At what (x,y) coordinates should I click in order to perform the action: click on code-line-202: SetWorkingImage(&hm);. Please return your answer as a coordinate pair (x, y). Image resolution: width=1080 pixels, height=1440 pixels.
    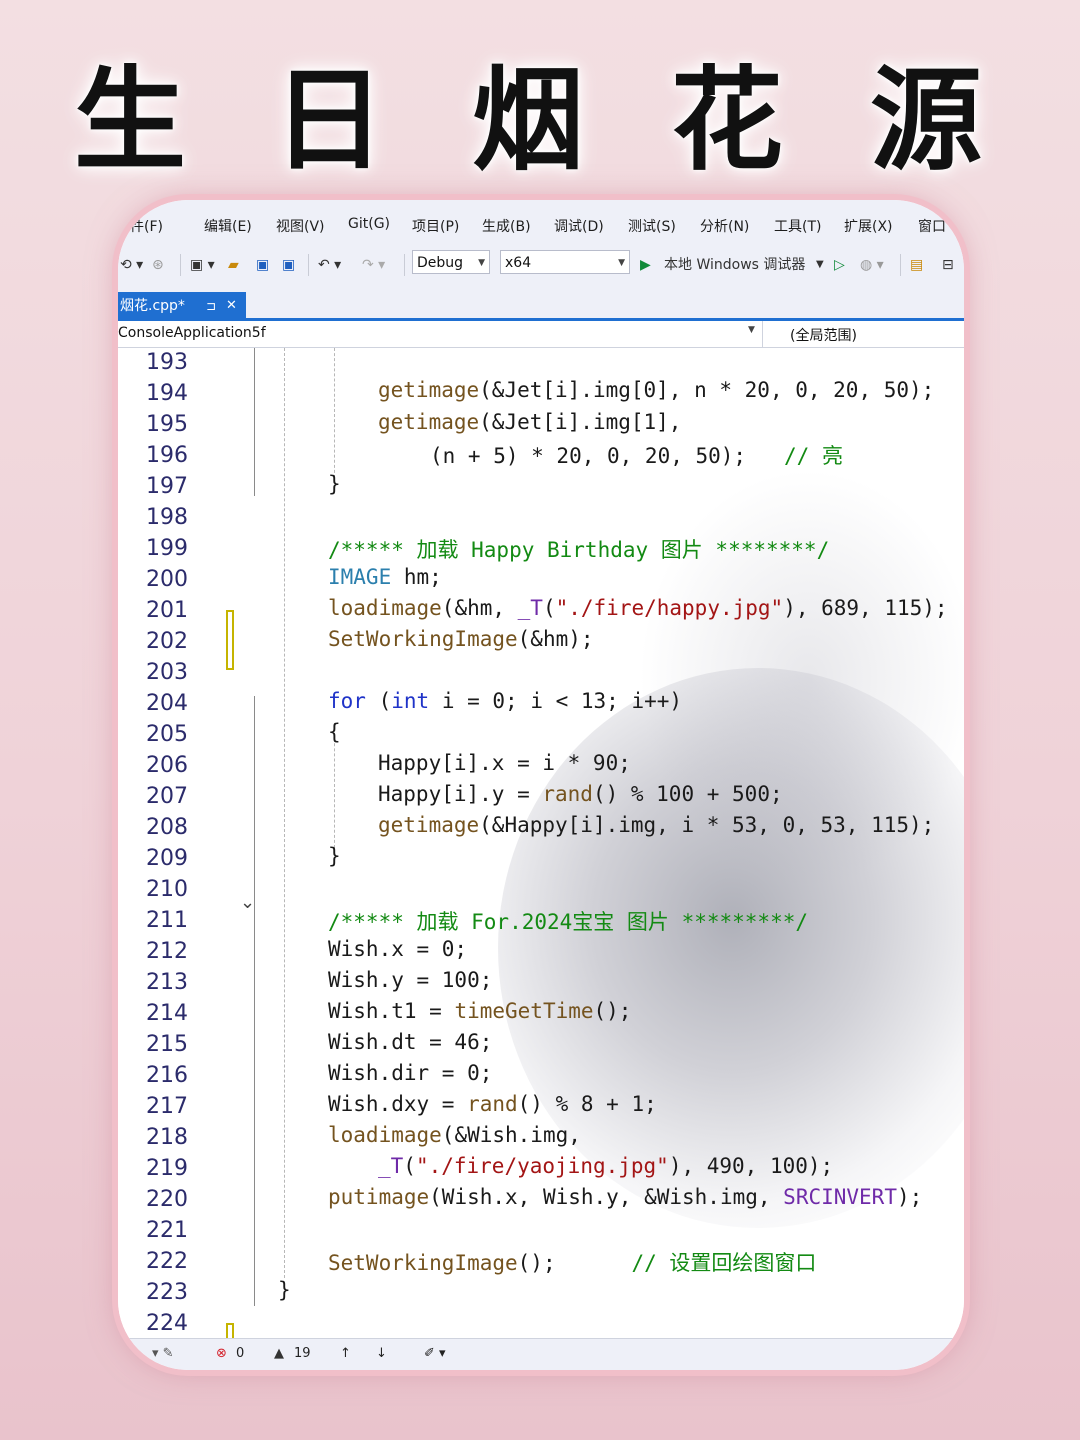
    Looking at the image, I should click on (461, 639).